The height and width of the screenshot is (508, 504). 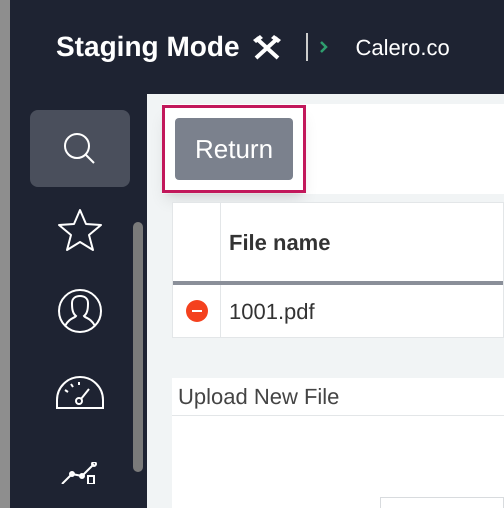 I want to click on star-icon, so click(x=79, y=230).